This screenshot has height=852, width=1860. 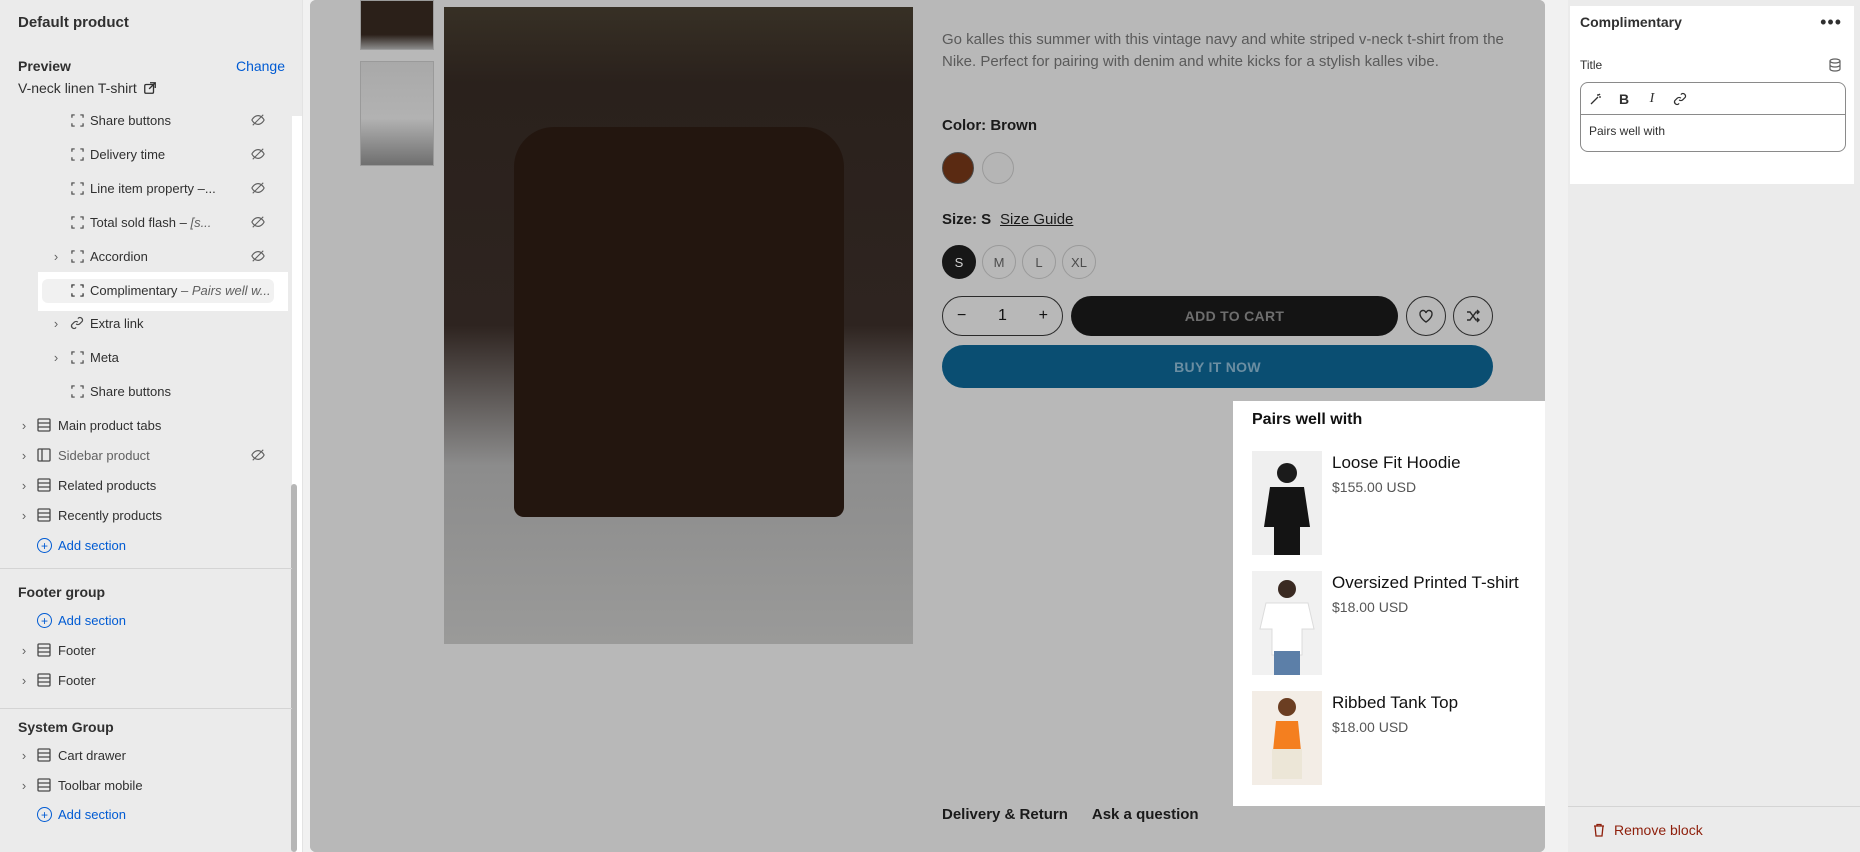 What do you see at coordinates (1713, 117) in the screenshot?
I see `rich-text-editor: B I Pairs well with` at bounding box center [1713, 117].